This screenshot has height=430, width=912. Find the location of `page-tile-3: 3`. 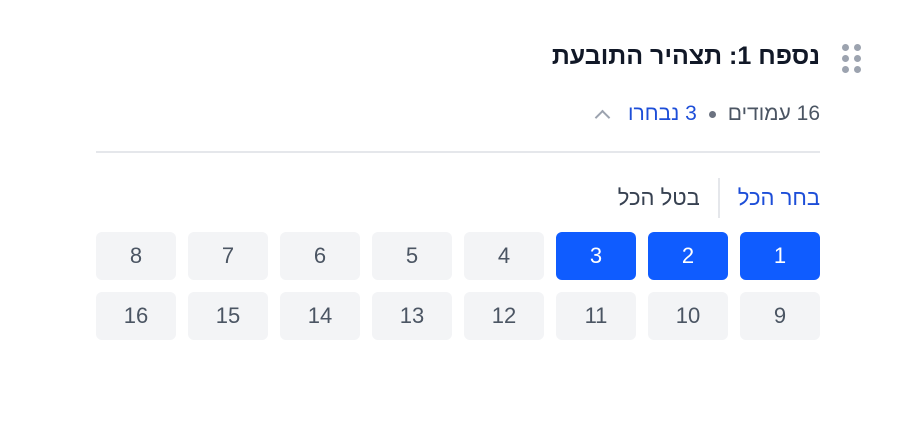

page-tile-3: 3 is located at coordinates (596, 256).